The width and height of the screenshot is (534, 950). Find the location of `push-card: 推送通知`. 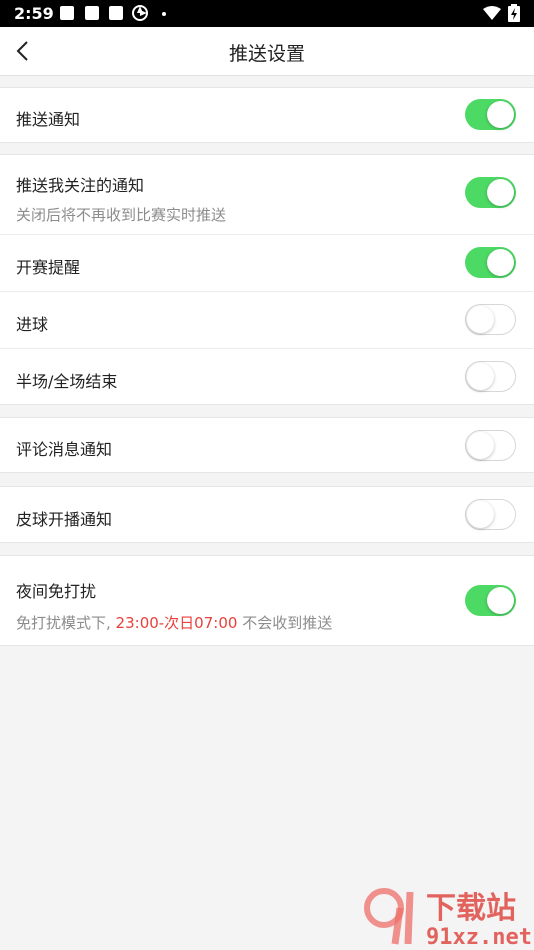

push-card: 推送通知 is located at coordinates (267, 115).